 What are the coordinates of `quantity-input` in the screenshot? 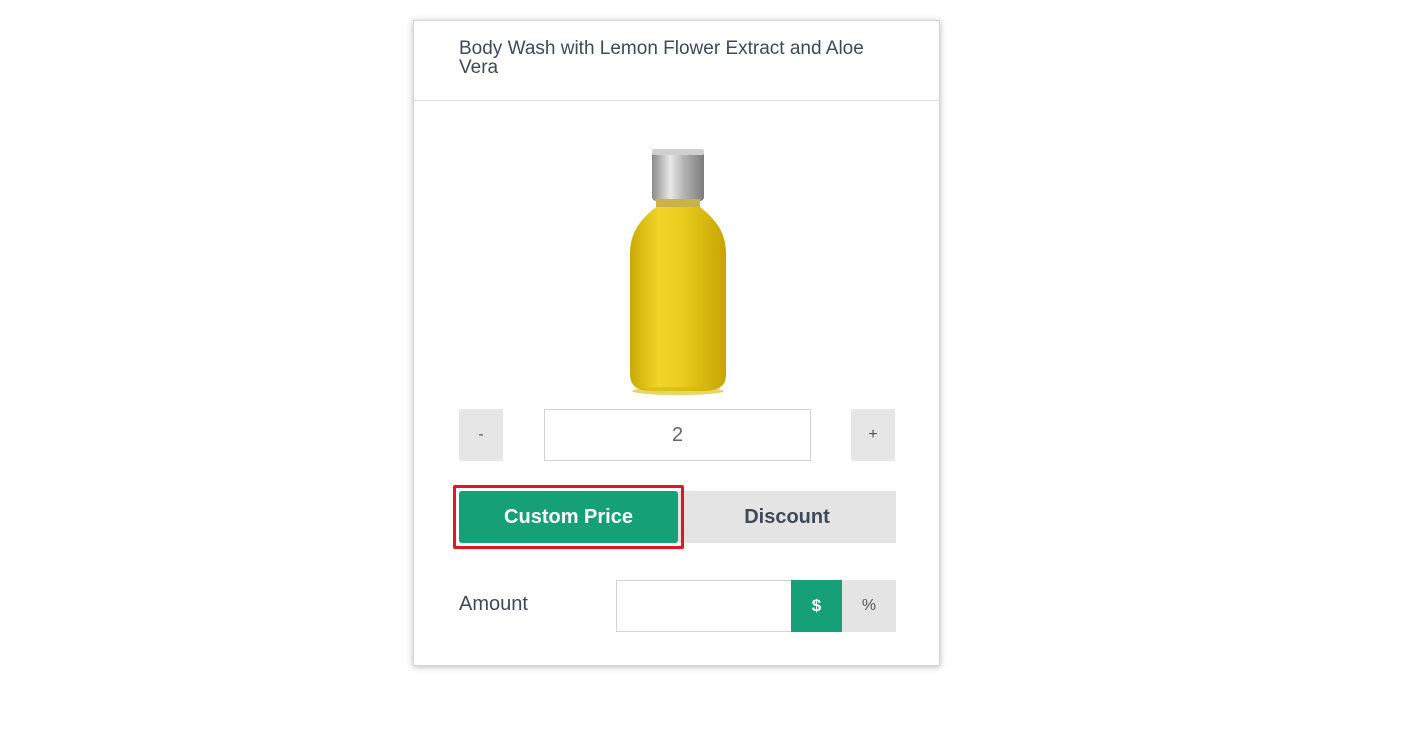 It's located at (677, 435).